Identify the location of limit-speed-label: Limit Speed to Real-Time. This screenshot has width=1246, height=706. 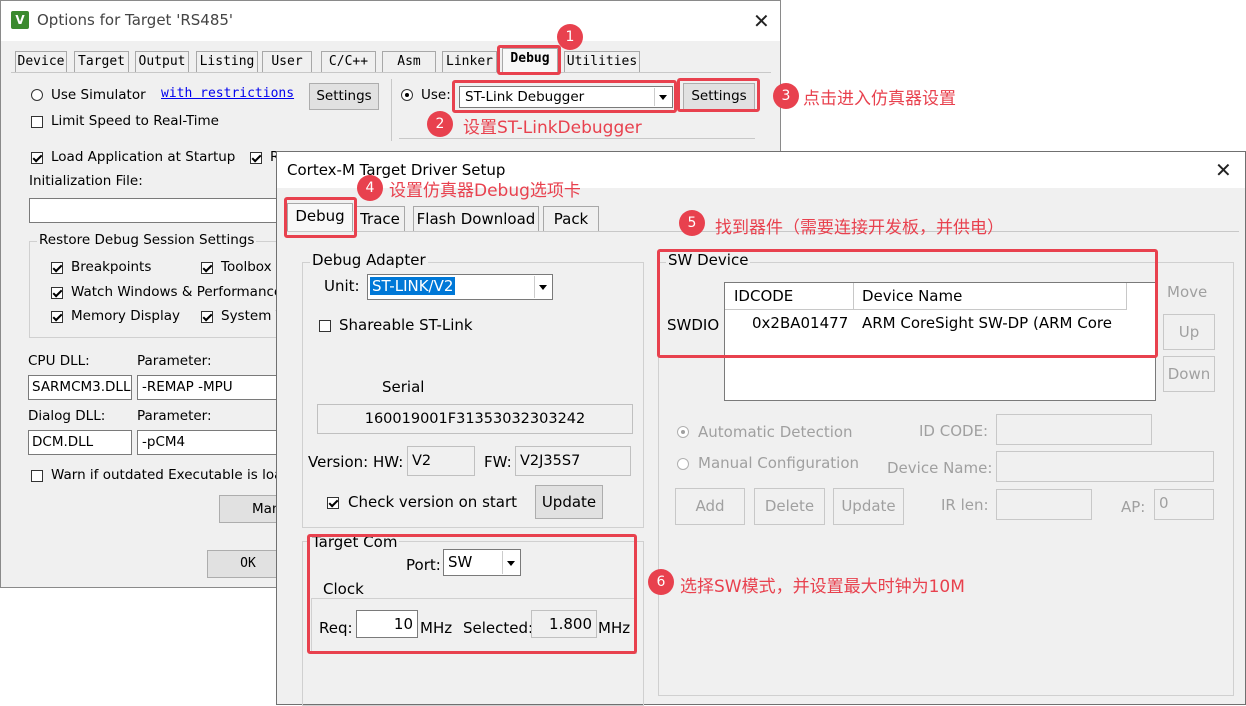
(135, 121).